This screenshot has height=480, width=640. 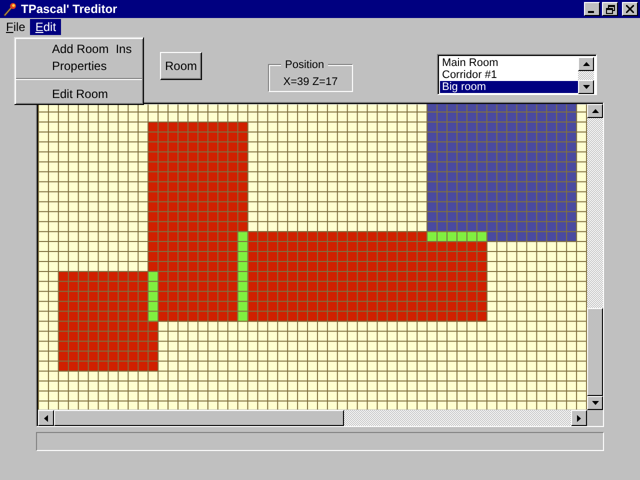 I want to click on restore-icon, so click(x=610, y=9).